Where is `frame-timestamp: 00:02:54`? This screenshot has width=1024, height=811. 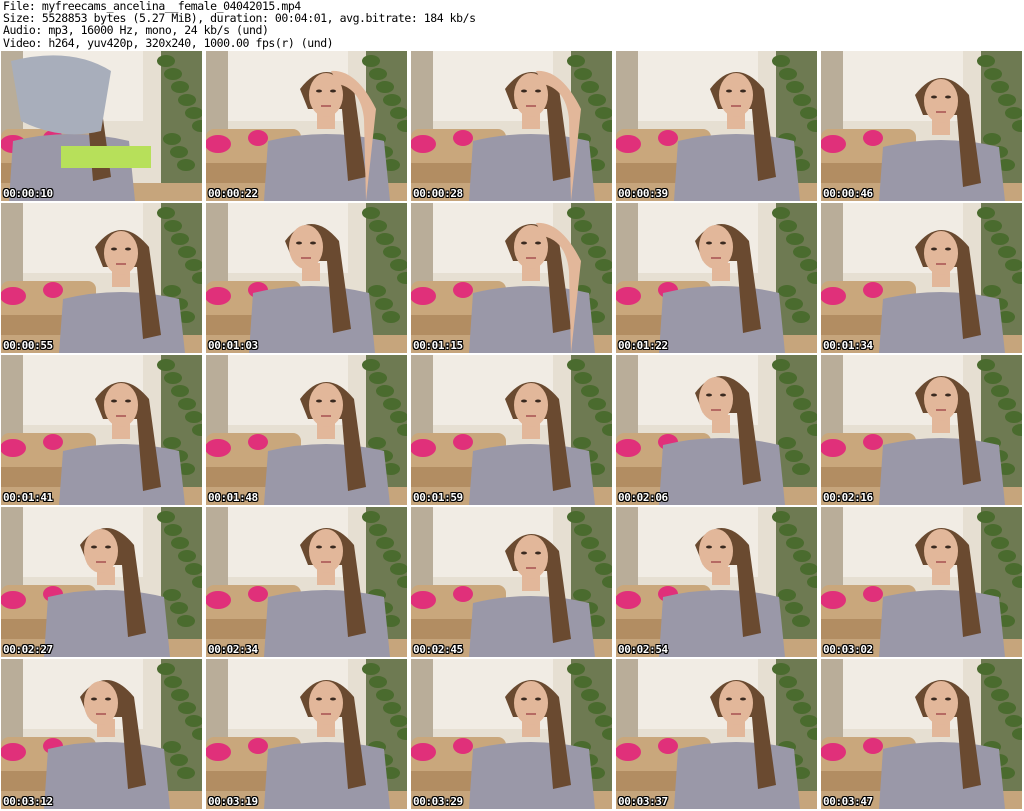
frame-timestamp: 00:02:54 is located at coordinates (643, 649).